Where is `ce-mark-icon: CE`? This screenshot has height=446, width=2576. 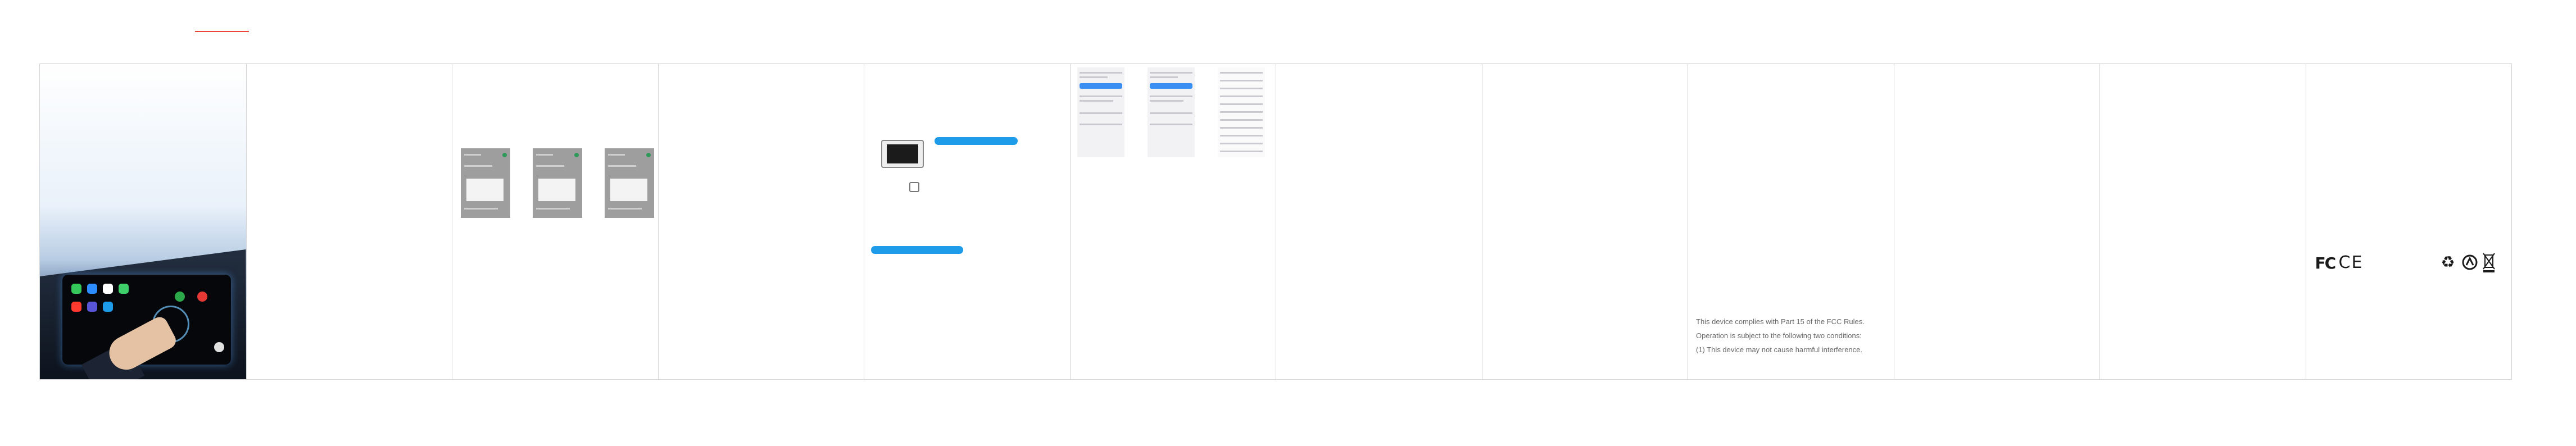 ce-mark-icon: CE is located at coordinates (2351, 262).